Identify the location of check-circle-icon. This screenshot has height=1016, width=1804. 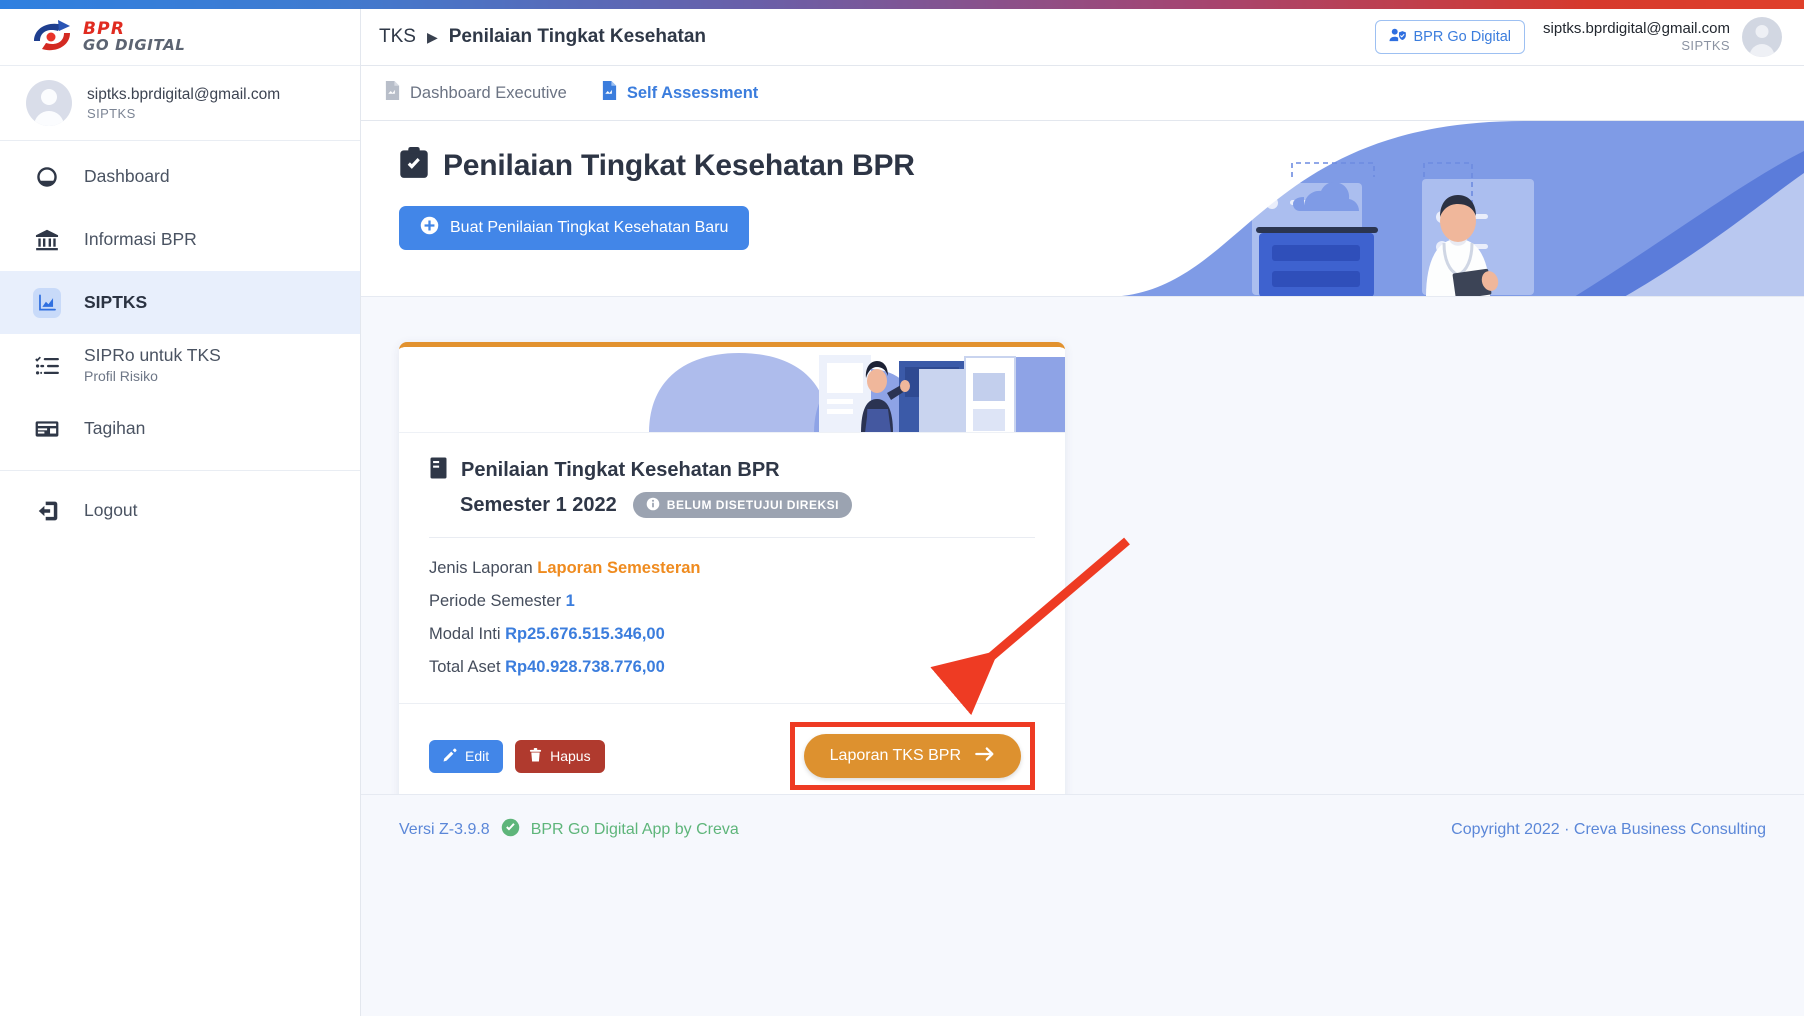
(510, 830).